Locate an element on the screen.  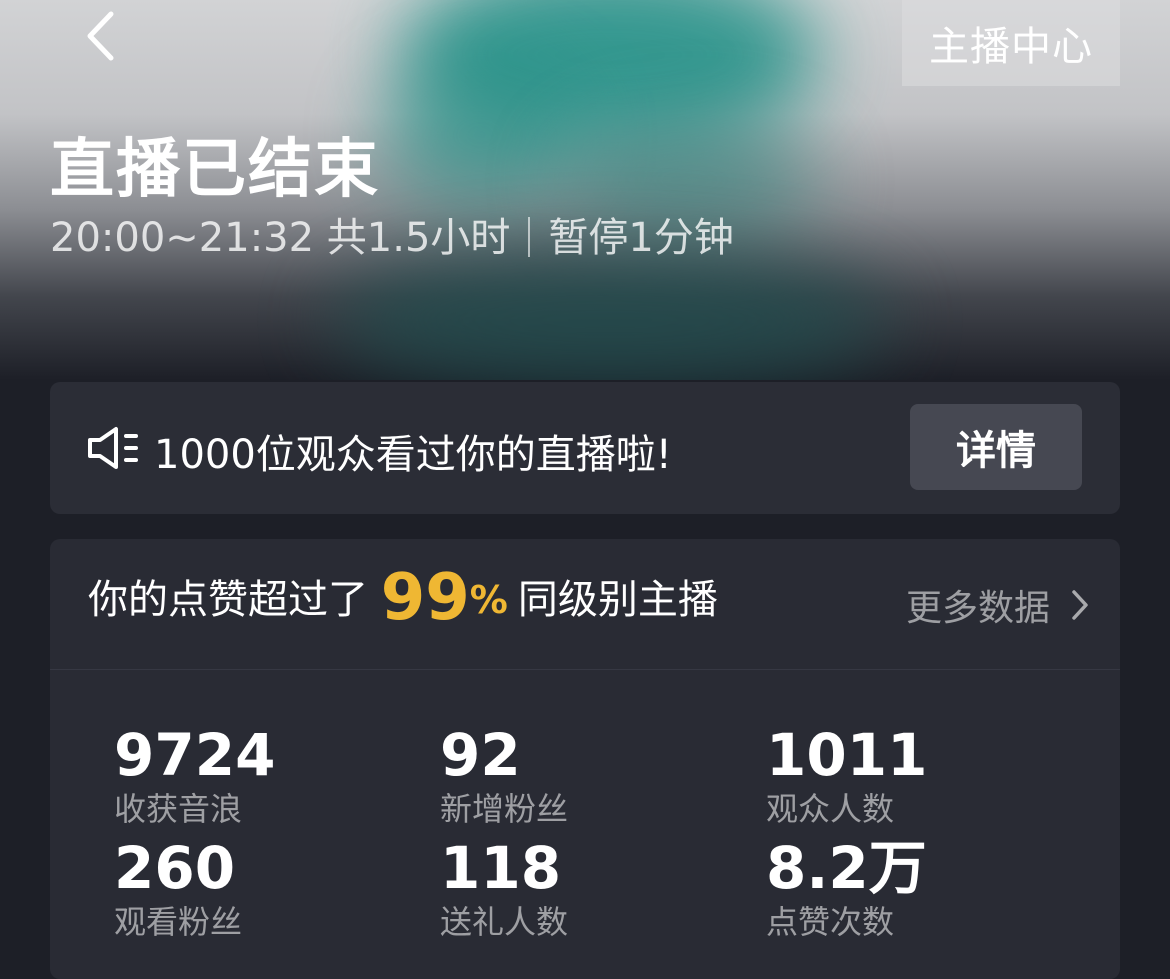
speaker-icon is located at coordinates (113, 448).